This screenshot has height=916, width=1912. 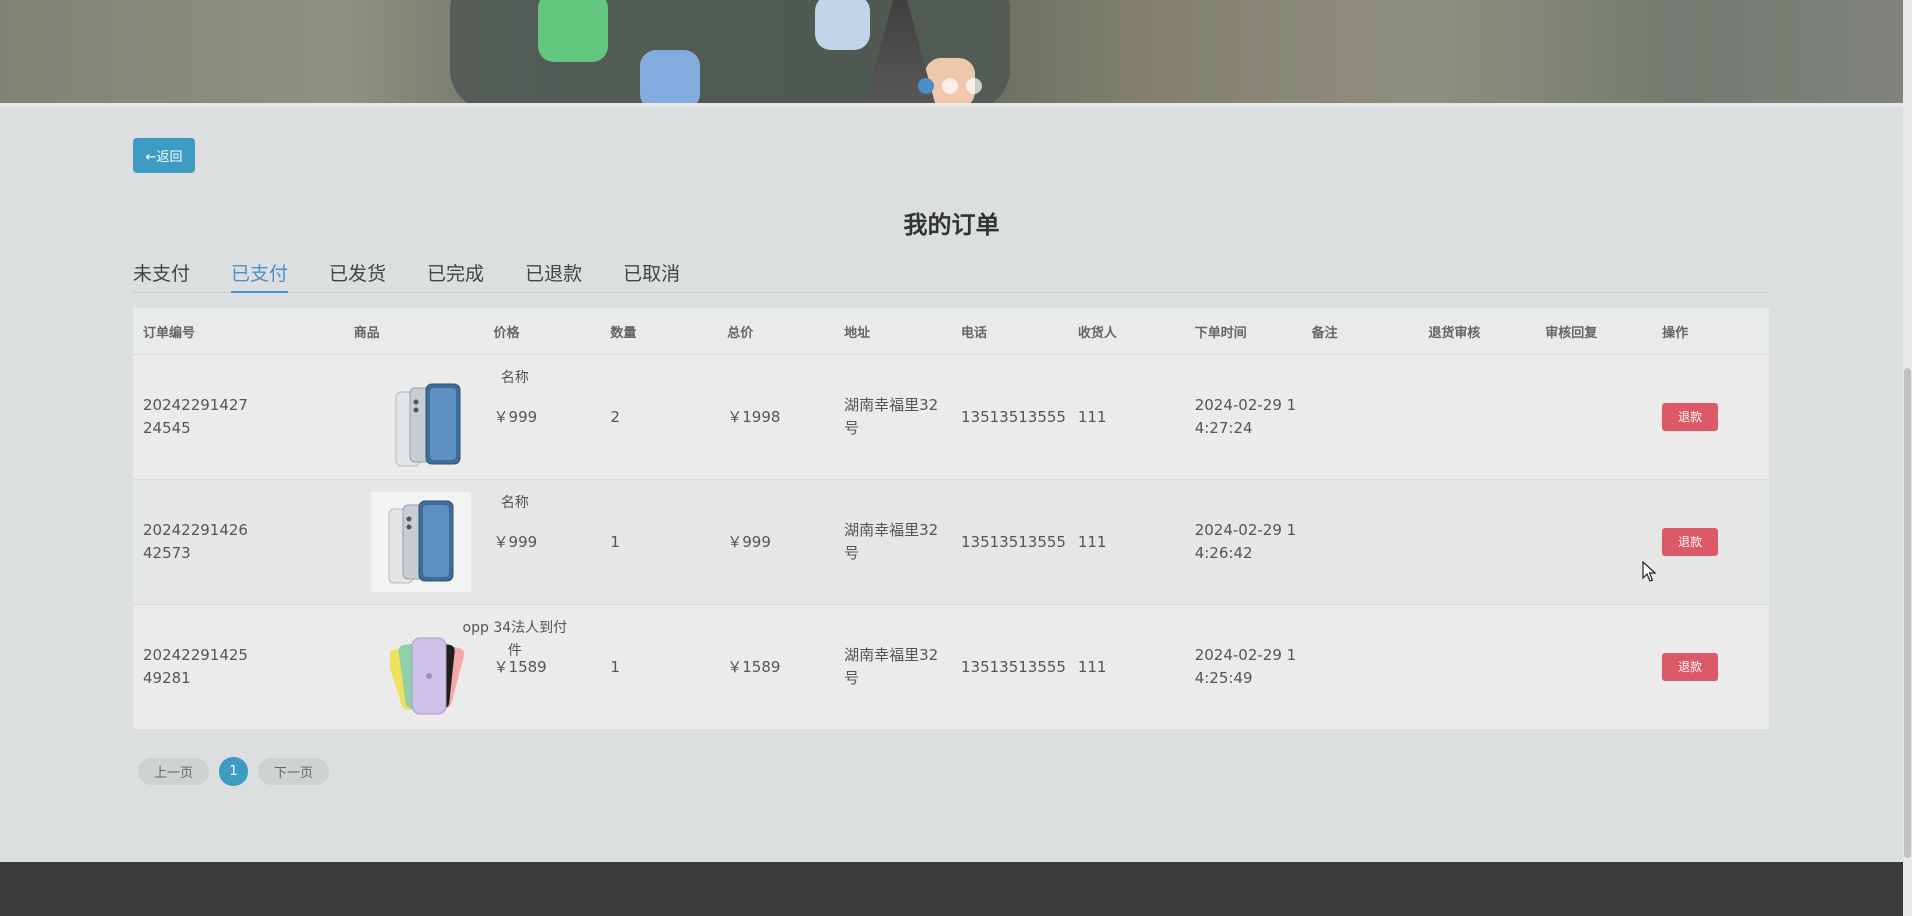 I want to click on tab-completed: 已完成, so click(x=455, y=276).